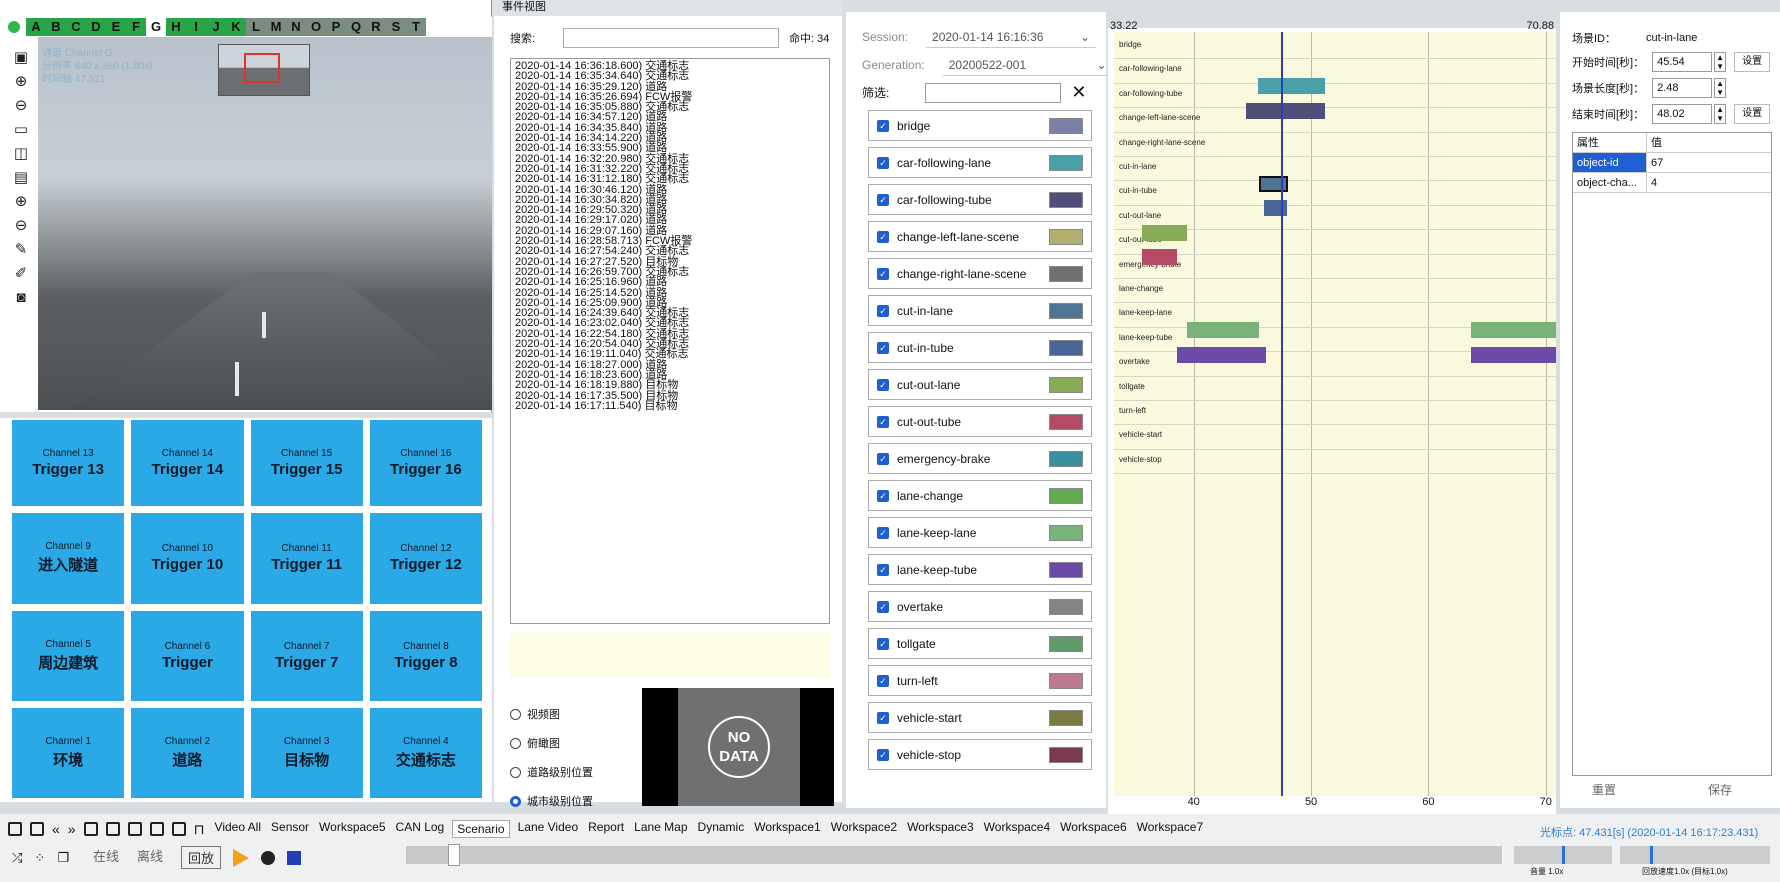 This screenshot has height=882, width=1780. I want to click on length-input: 2.48, so click(1682, 88).